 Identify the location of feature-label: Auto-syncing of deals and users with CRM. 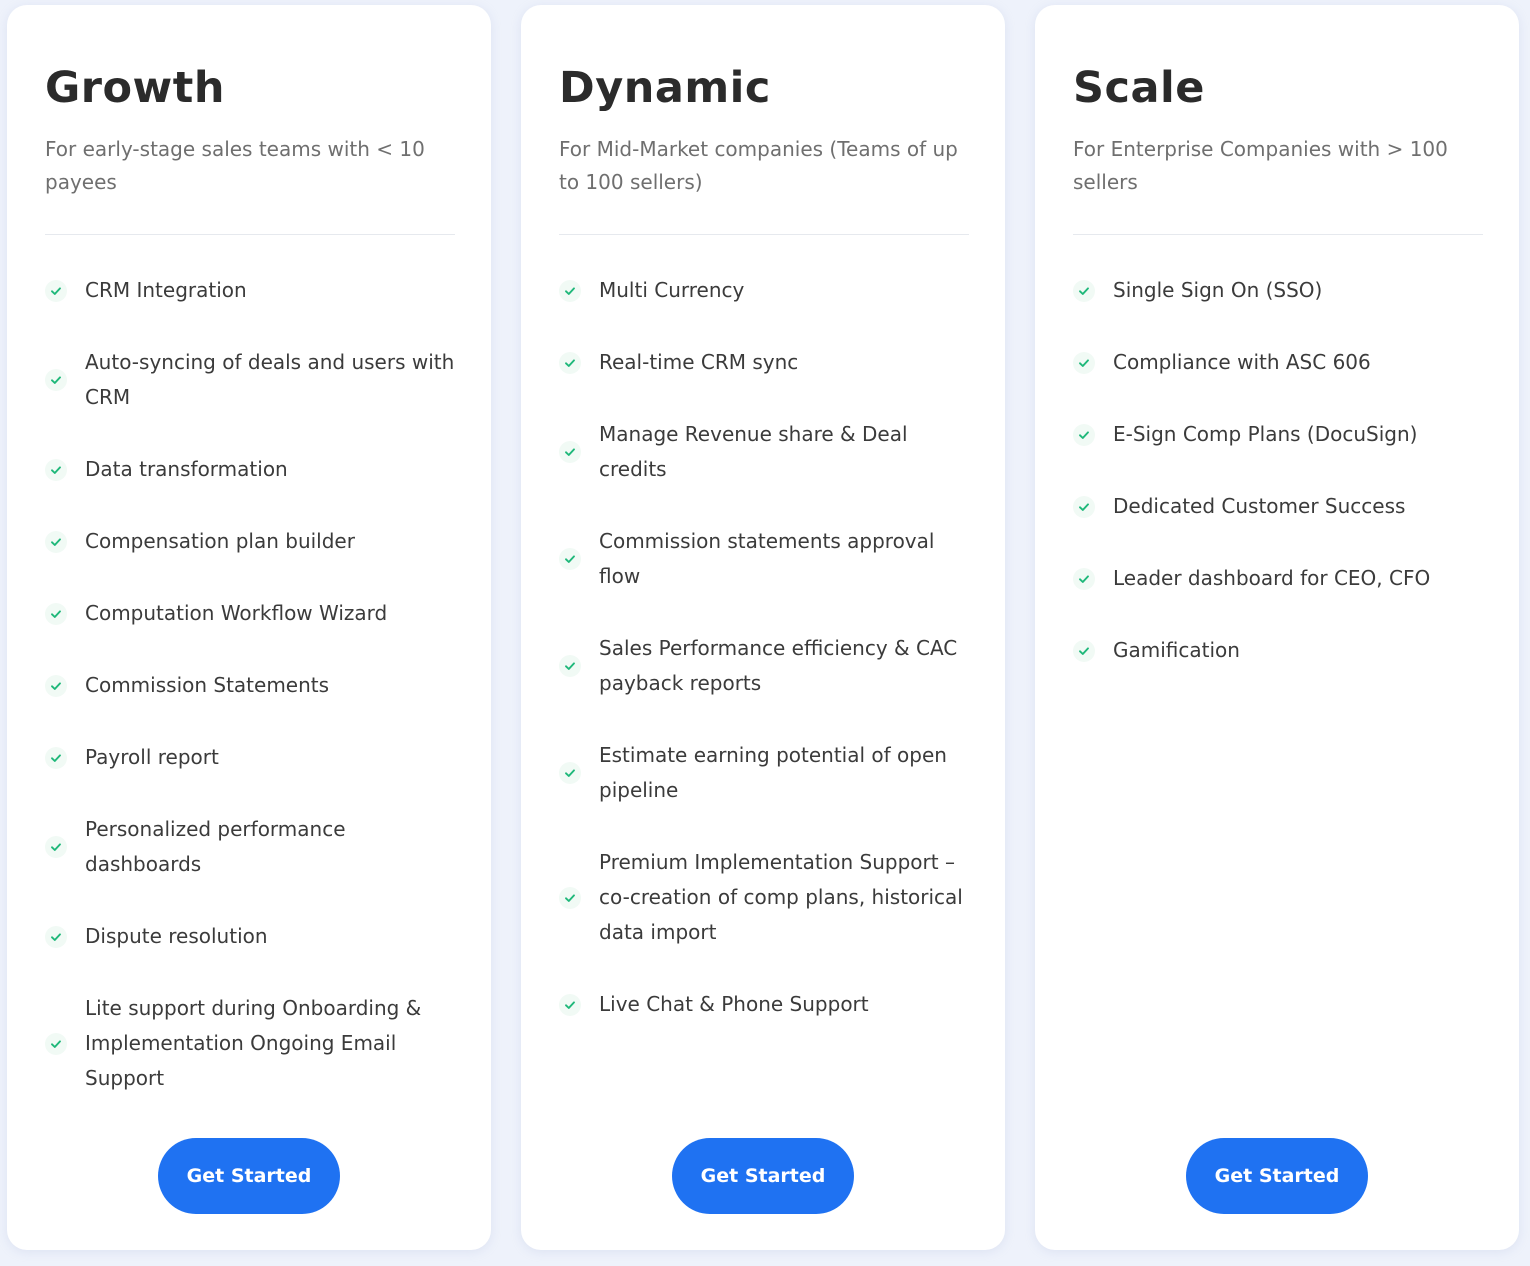
(270, 379).